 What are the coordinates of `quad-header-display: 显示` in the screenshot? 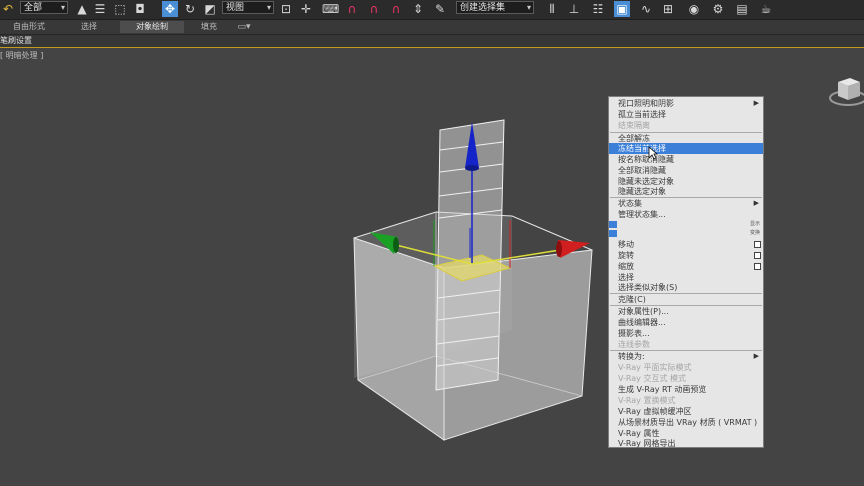 It's located at (686, 224).